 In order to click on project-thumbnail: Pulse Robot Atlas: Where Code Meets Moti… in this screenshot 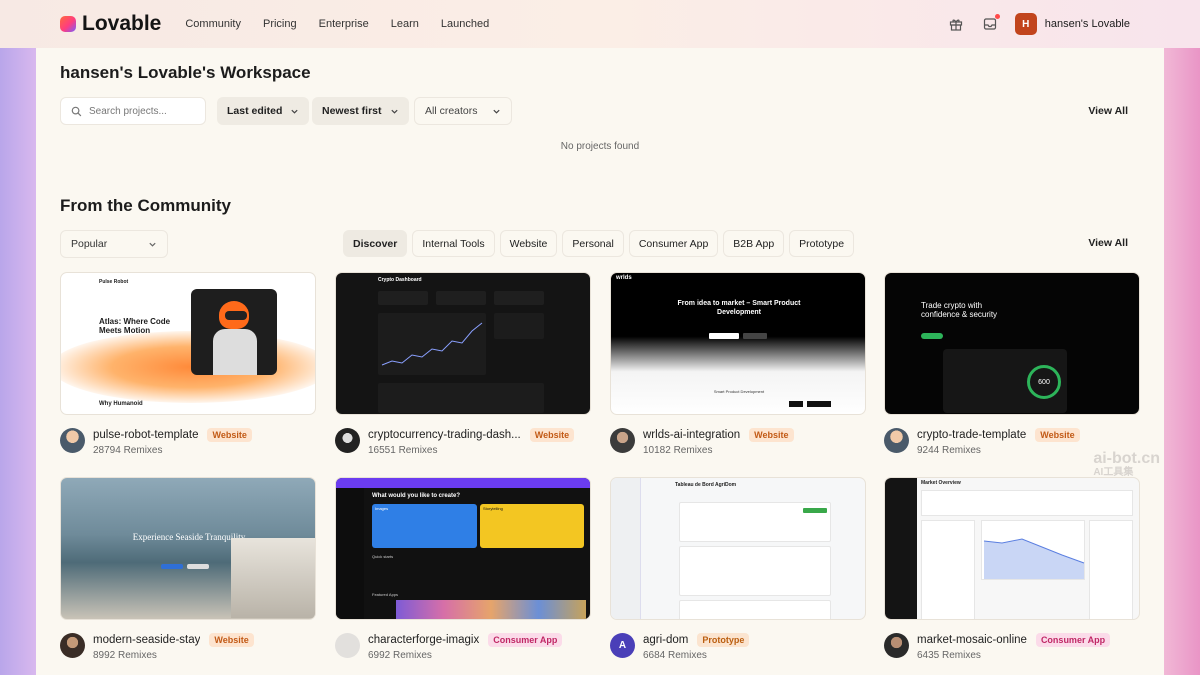, I will do `click(188, 343)`.